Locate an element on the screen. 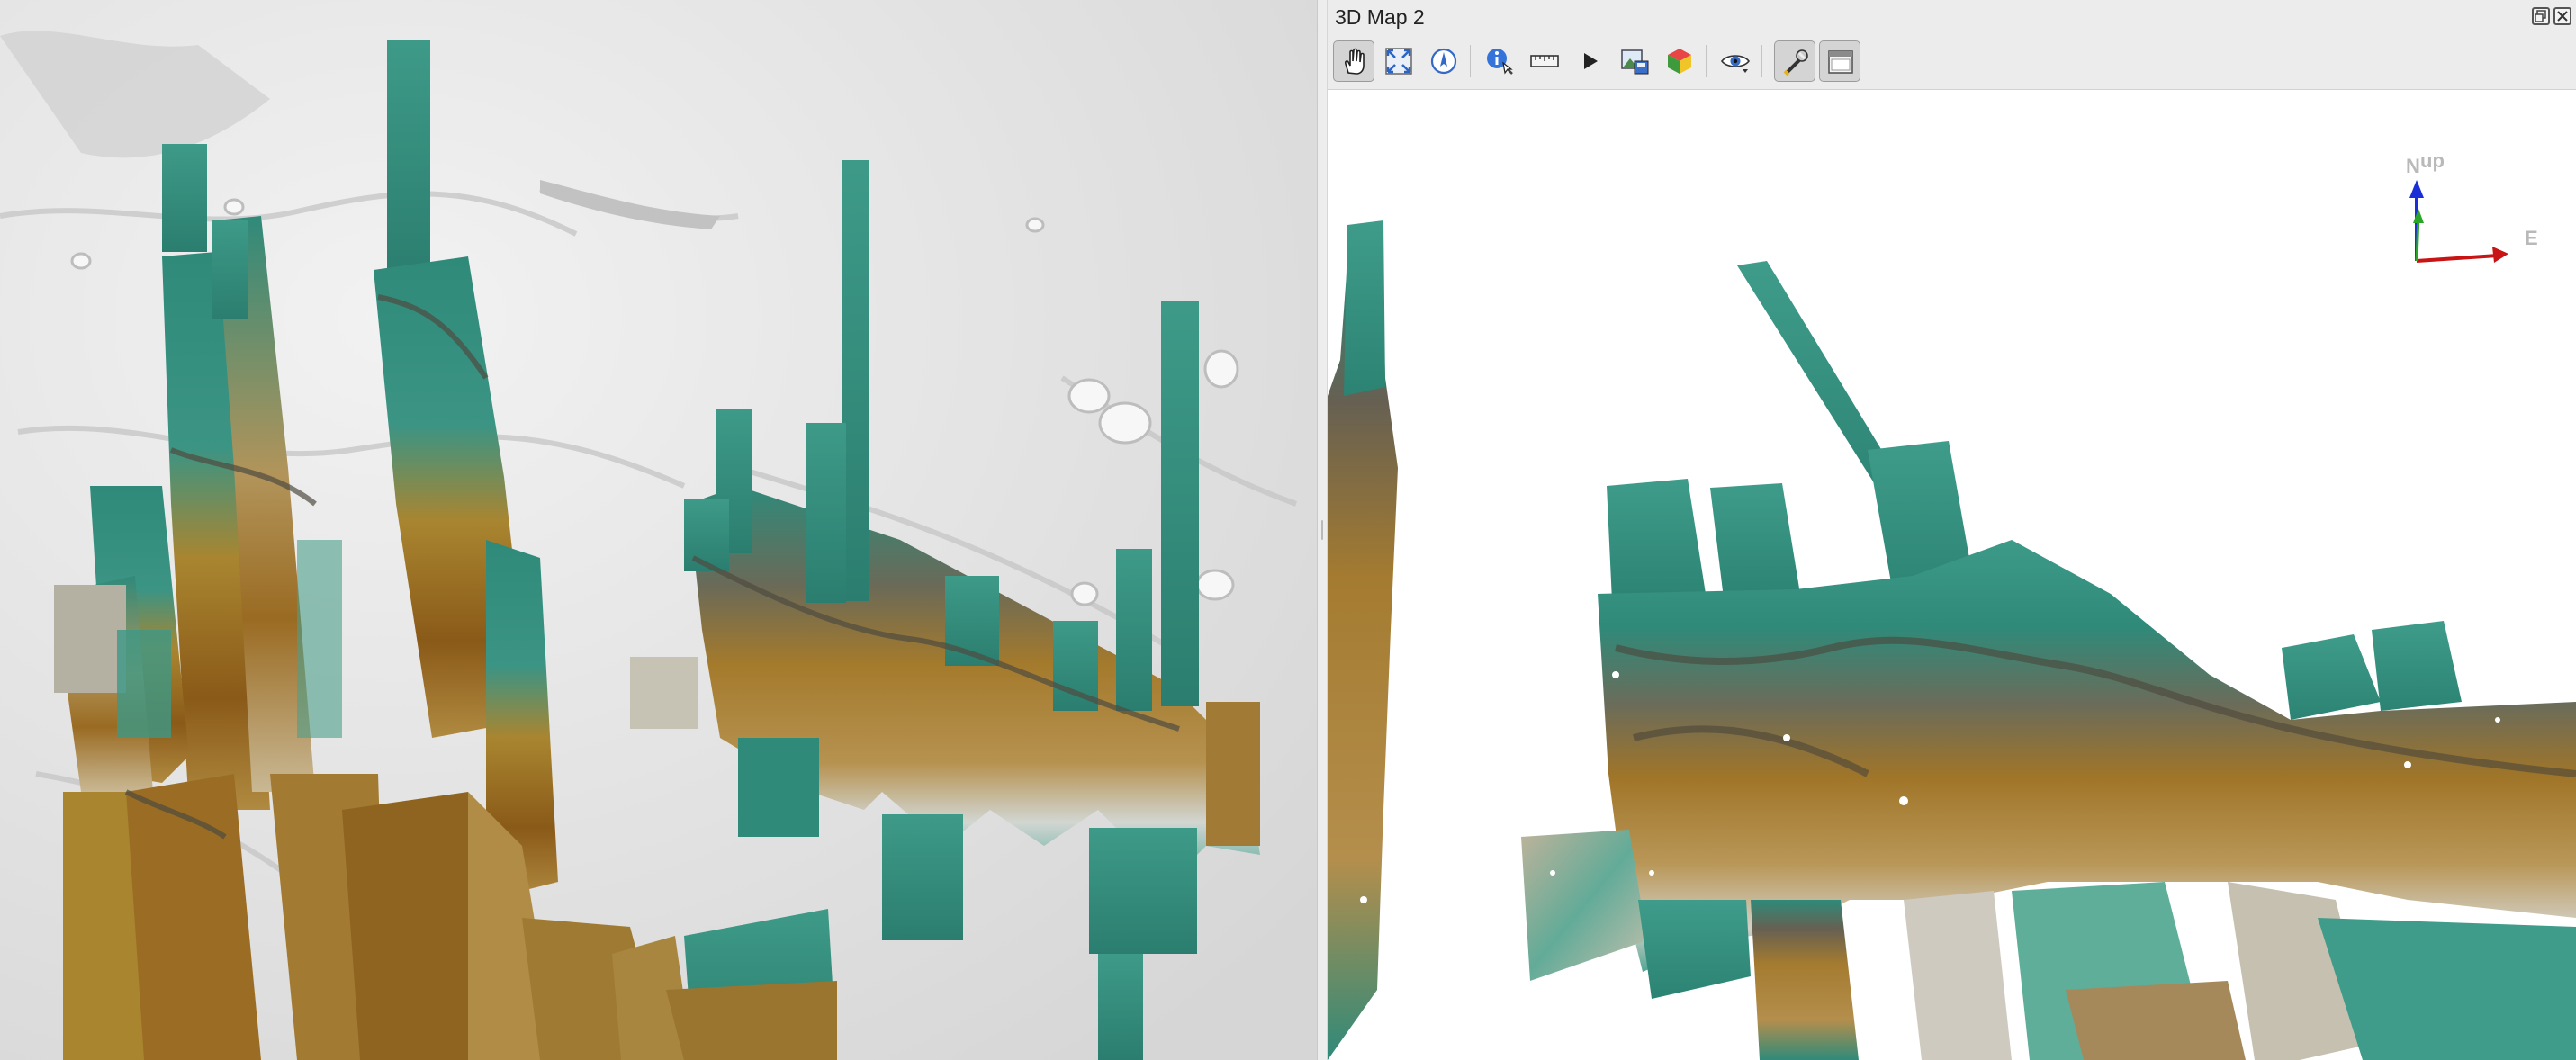  camera-control-tool is located at coordinates (1443, 61).